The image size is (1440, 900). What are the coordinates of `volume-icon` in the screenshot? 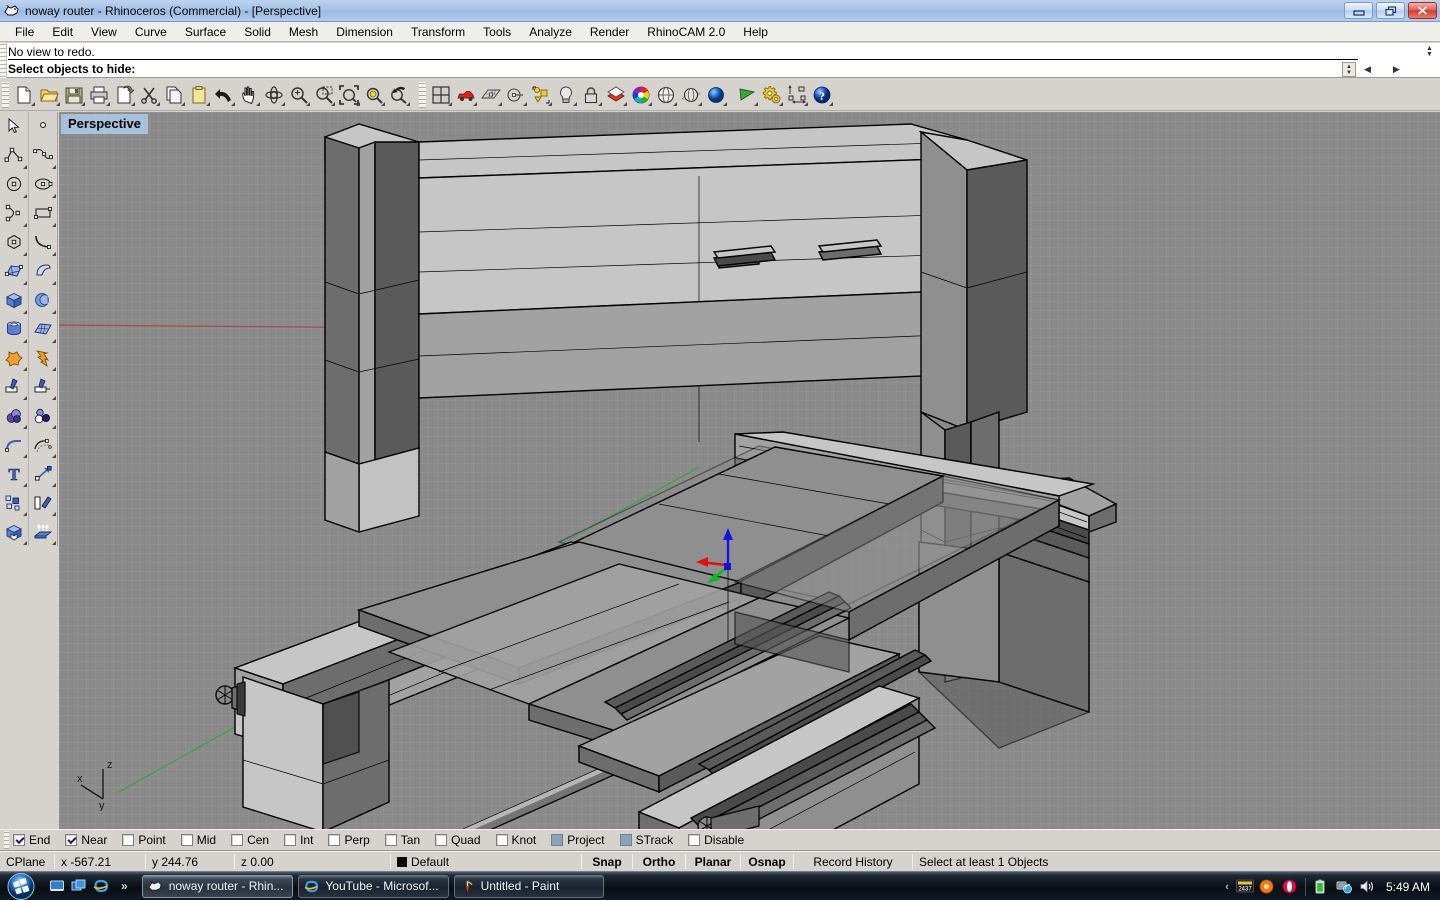 It's located at (1367, 887).